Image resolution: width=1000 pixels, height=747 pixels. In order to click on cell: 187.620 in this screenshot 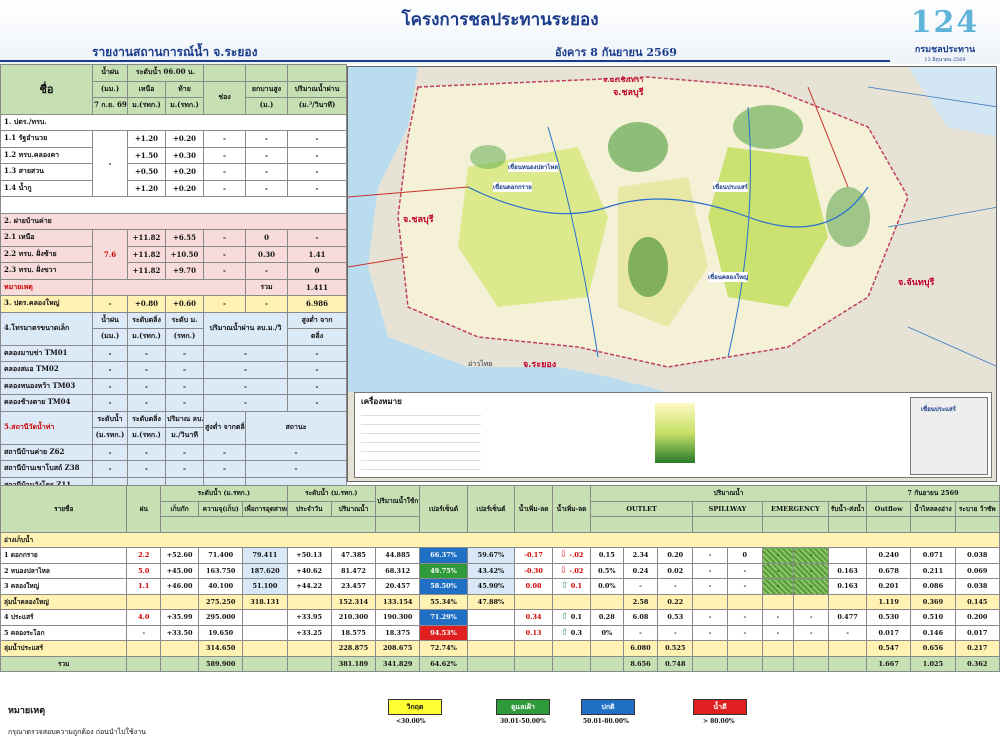, I will do `click(265, 570)`.